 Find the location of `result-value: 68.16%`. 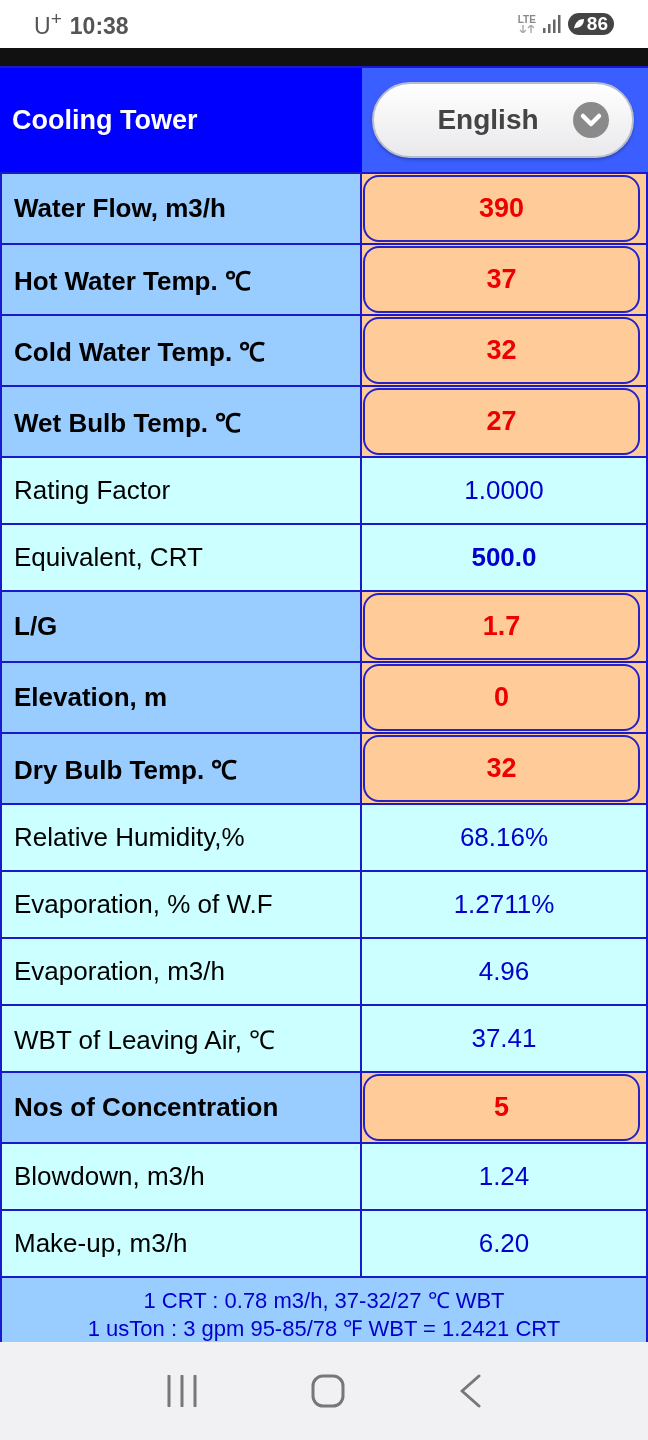

result-value: 68.16% is located at coordinates (505, 837).